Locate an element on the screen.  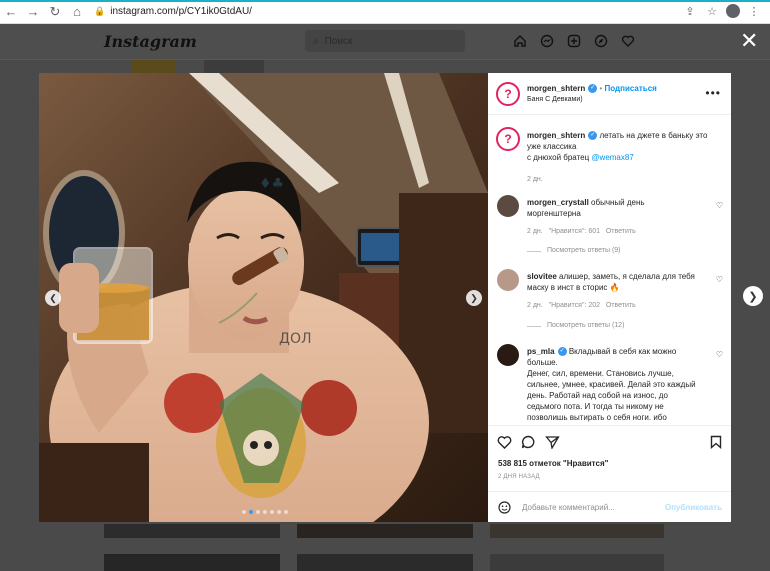
commenter-username: morgen_crystall is located at coordinates (558, 202).